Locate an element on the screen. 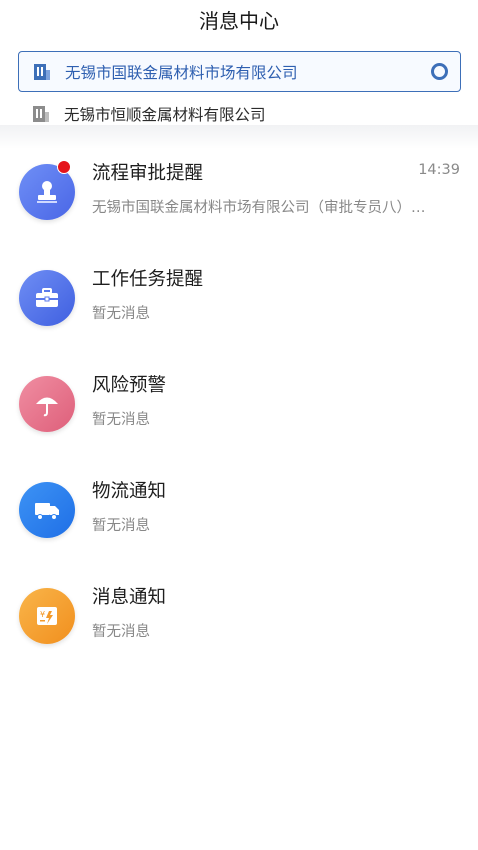 The width and height of the screenshot is (478, 850). top-bar: 消息中心 无锡市国联金属材料市场有限公司 无锡市恒顺金属材料有限公司 is located at coordinates (239, 62).